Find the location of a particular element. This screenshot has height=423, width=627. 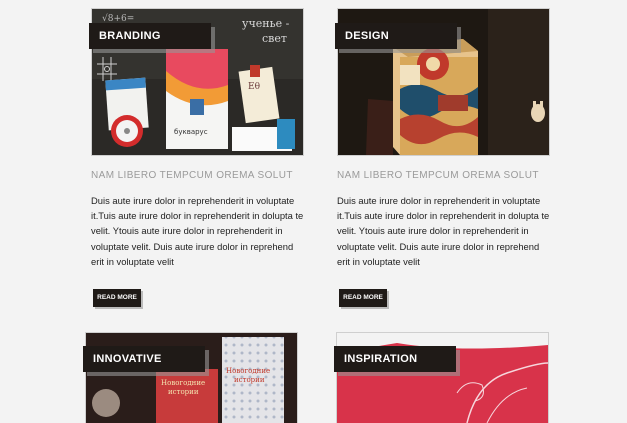

svg-text: свет is located at coordinates (274, 38).